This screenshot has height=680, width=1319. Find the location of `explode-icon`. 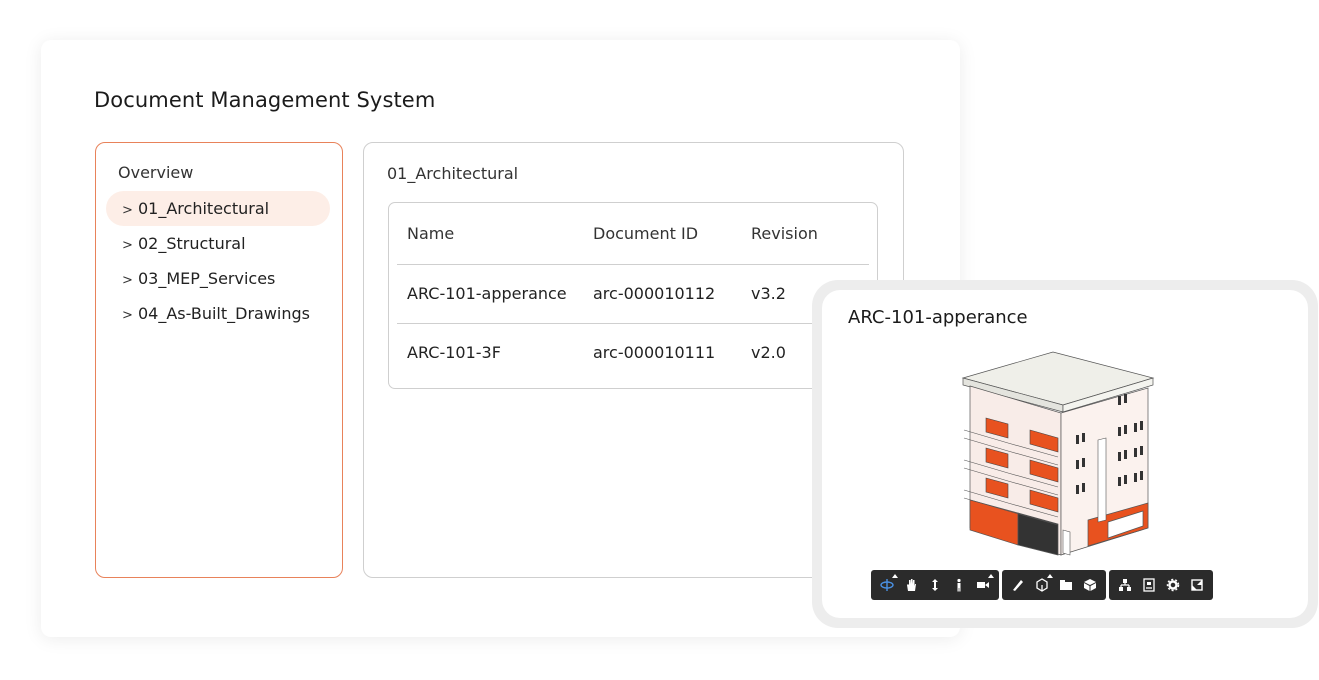

explode-icon is located at coordinates (1066, 585).